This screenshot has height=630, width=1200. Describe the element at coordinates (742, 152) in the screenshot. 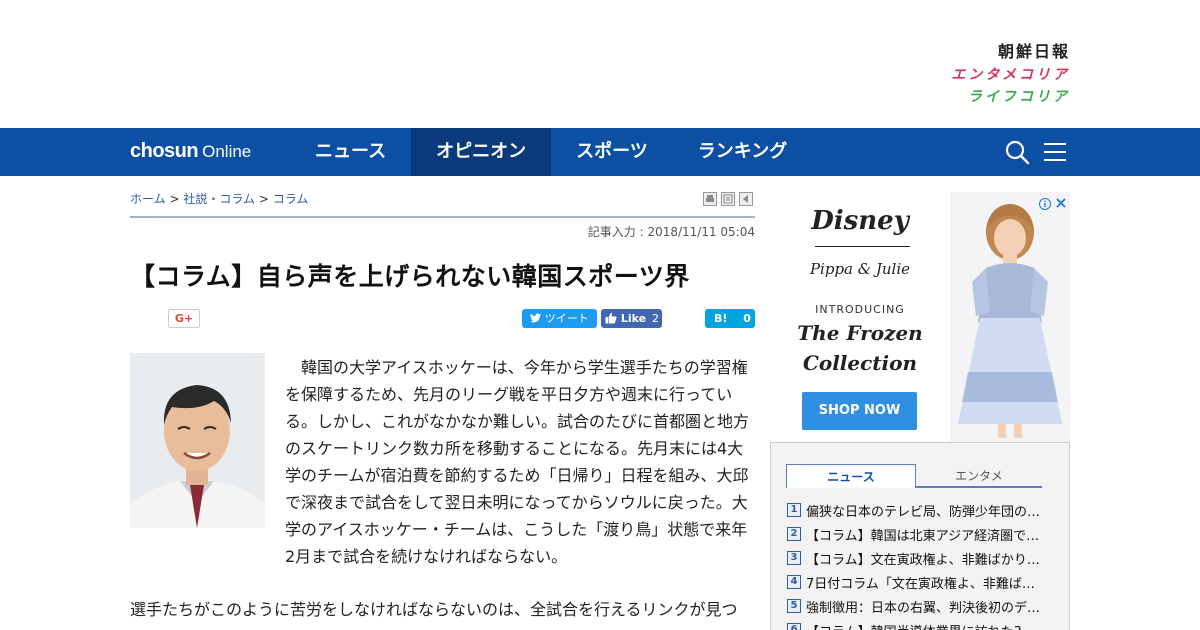

I see `nav-item-ranking: ランキング` at that location.